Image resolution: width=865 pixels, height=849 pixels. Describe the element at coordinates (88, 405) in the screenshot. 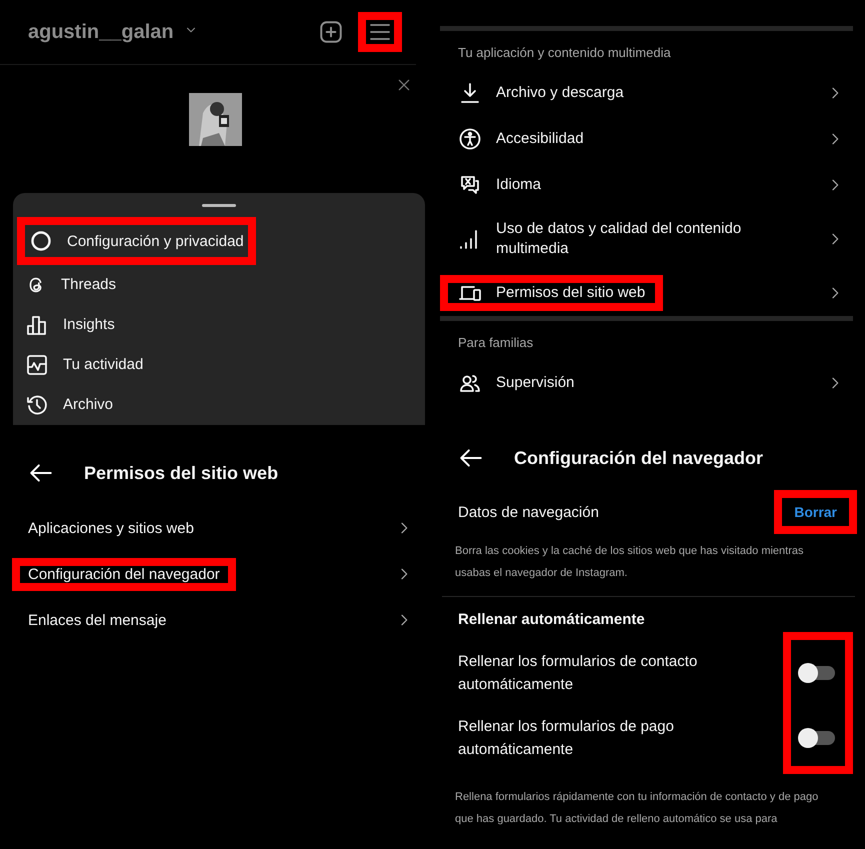

I see `menu-item: Archivo` at that location.